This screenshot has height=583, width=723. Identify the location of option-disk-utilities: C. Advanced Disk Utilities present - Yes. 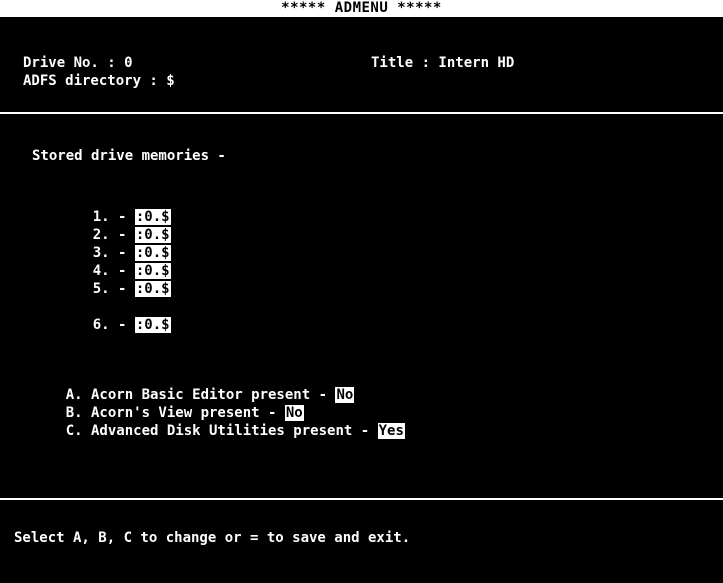
(218, 431).